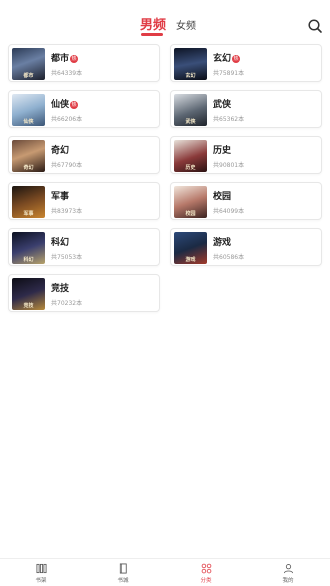 The height and width of the screenshot is (586, 330). I want to click on active-tab-indicator, so click(152, 34).